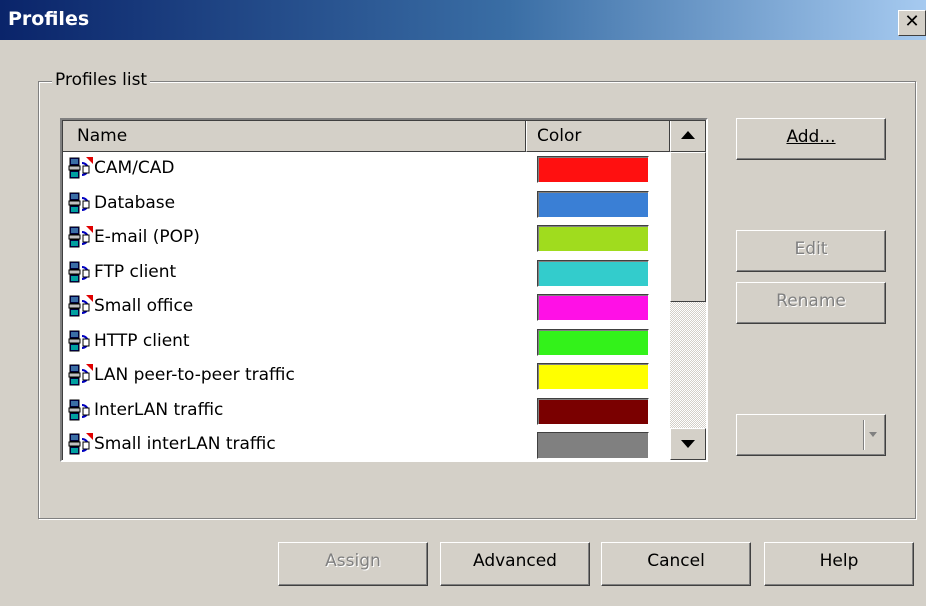 Image resolution: width=926 pixels, height=606 pixels. I want to click on advanced-button-label: Advanced, so click(515, 561).